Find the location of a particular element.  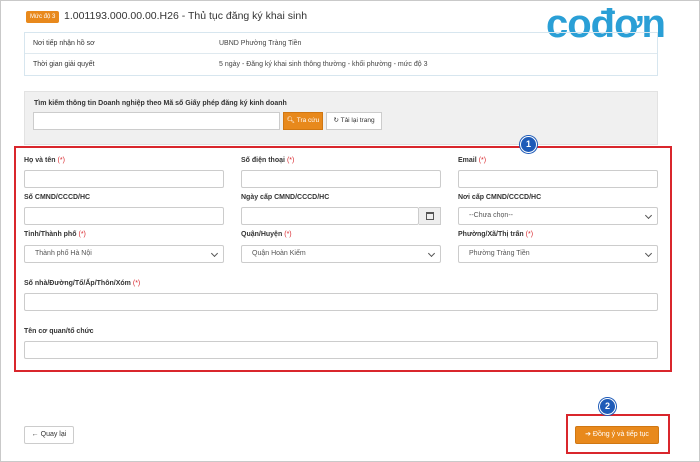

district-selected: Quận Hoàn Kiếm is located at coordinates (279, 253).